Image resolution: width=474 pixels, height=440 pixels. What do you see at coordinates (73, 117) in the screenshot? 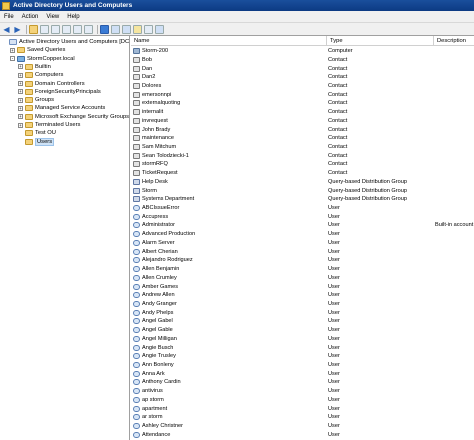
I see `tree-node: + Microsoft Exchange Security Groups` at bounding box center [73, 117].